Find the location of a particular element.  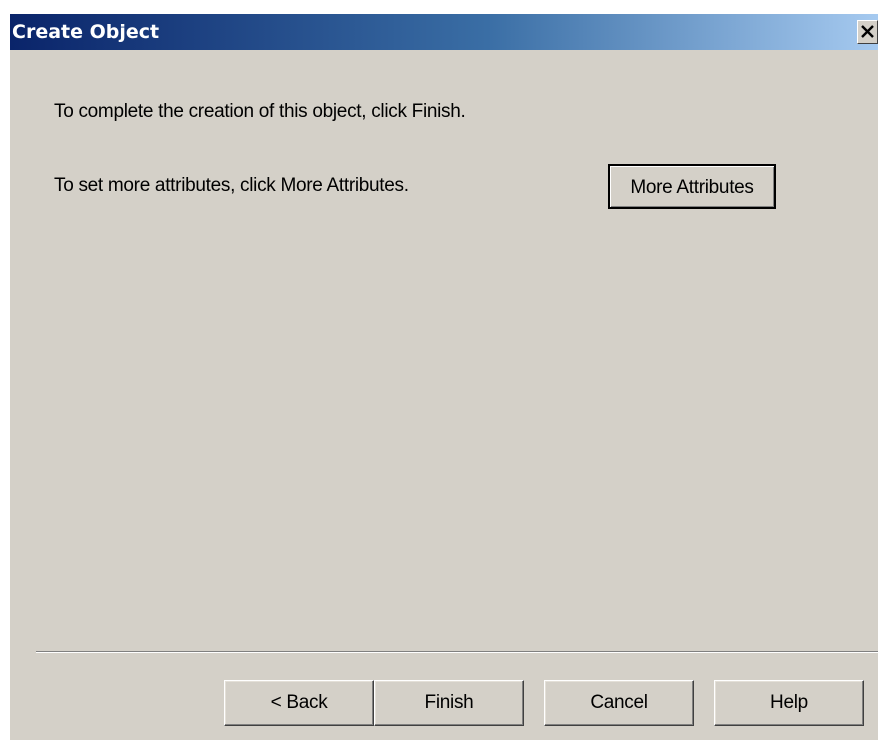

cancel-button: Cancel is located at coordinates (619, 703).